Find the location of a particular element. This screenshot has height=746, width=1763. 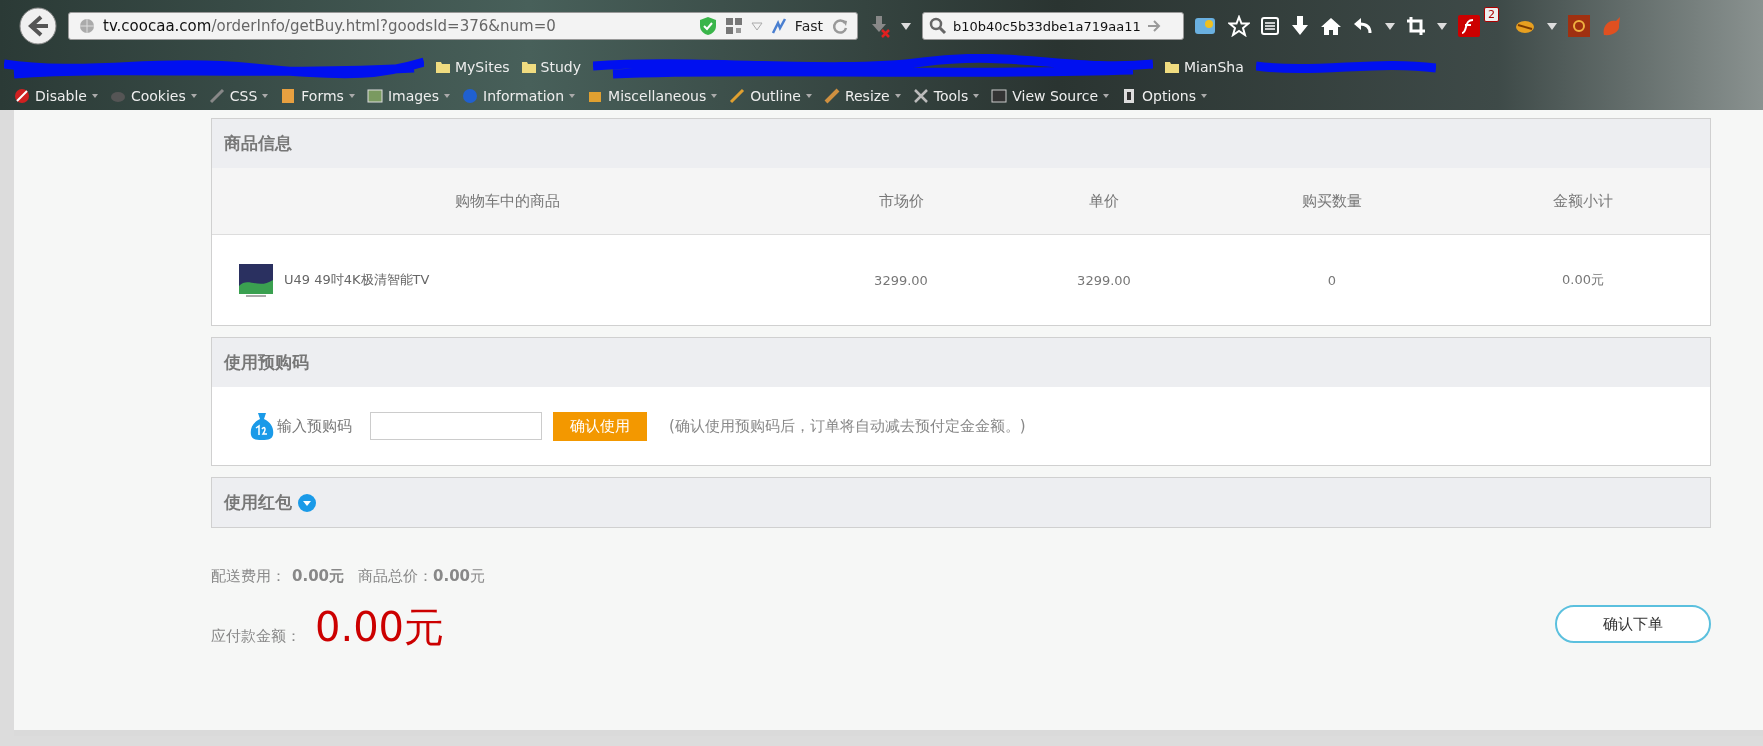

home-icon is located at coordinates (1331, 26).